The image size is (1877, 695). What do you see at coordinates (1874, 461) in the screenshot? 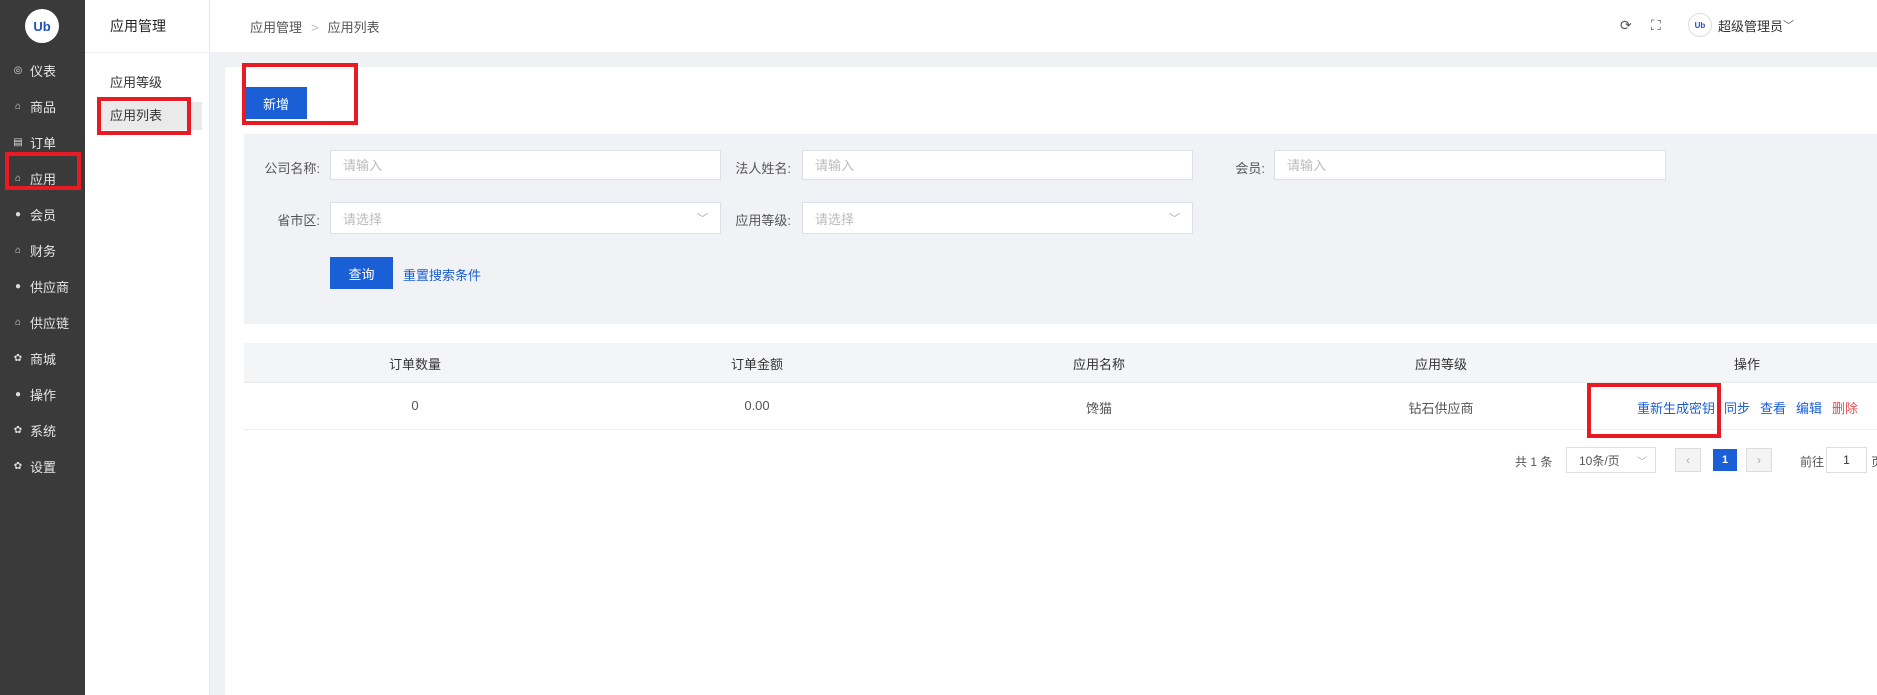
I see `page-suffix-label: 页` at bounding box center [1874, 461].